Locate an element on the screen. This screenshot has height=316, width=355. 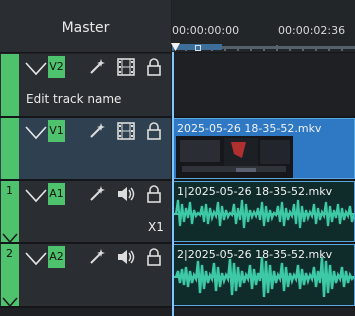
audio-stream-index: 1 is located at coordinates (9, 190).